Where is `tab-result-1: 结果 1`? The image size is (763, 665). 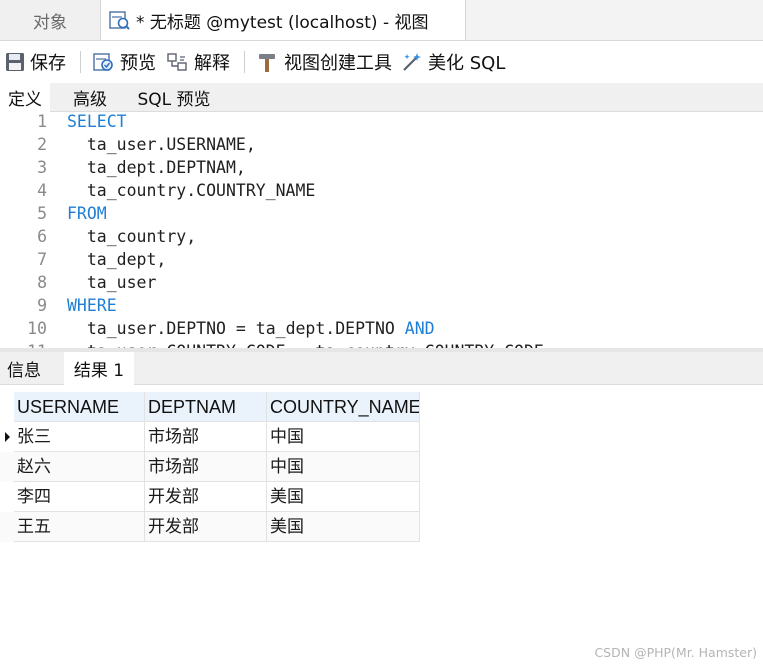 tab-result-1: 结果 1 is located at coordinates (99, 368).